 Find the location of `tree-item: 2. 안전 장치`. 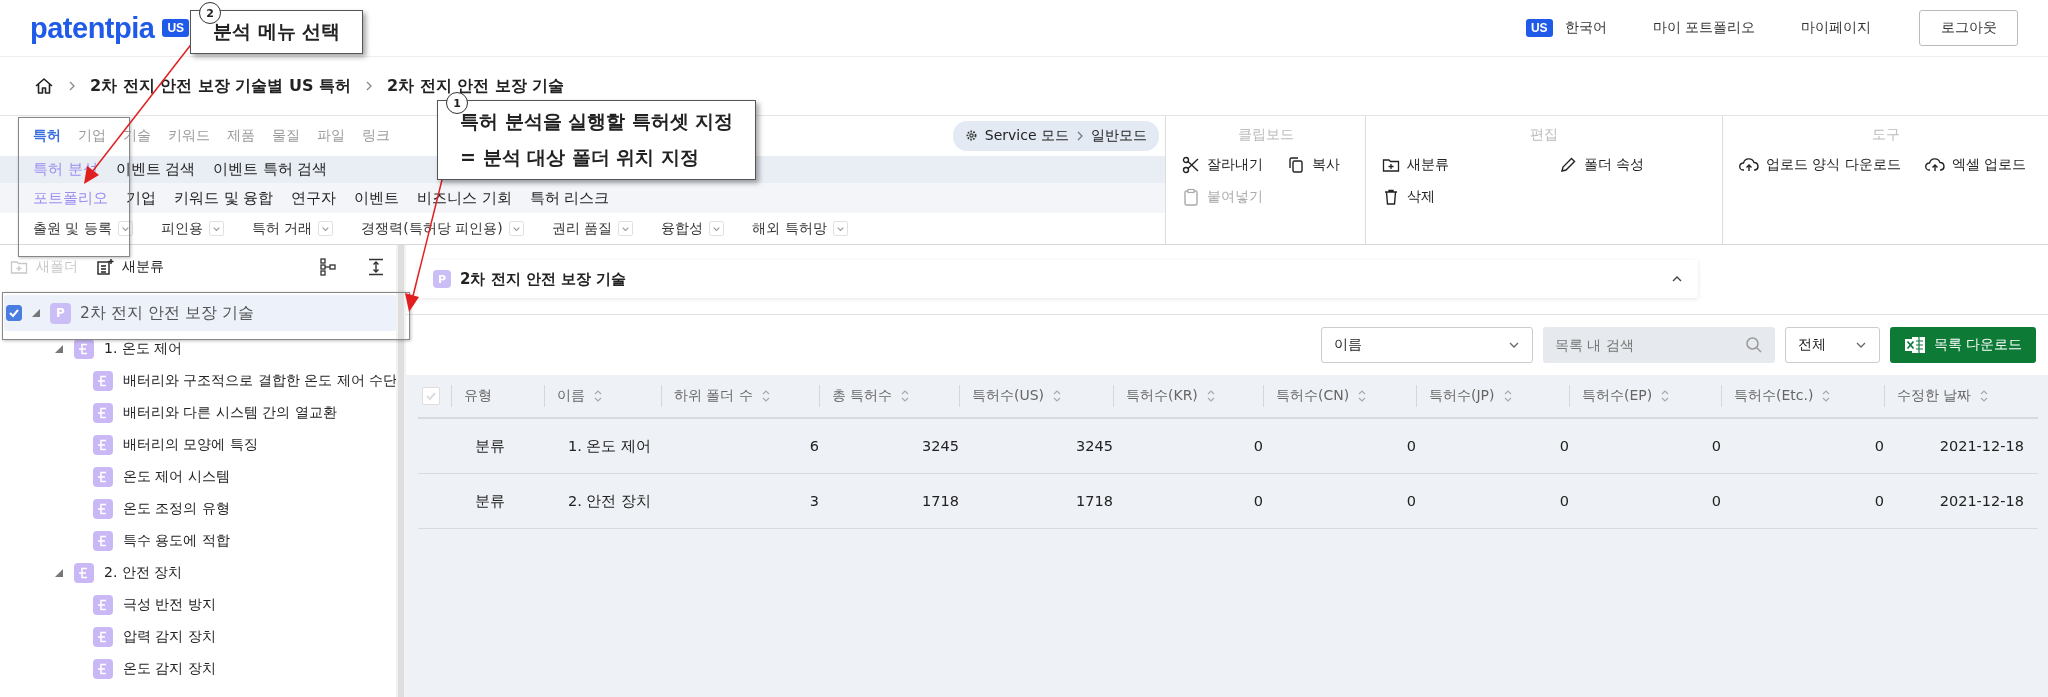

tree-item: 2. 안전 장치 is located at coordinates (198, 573).